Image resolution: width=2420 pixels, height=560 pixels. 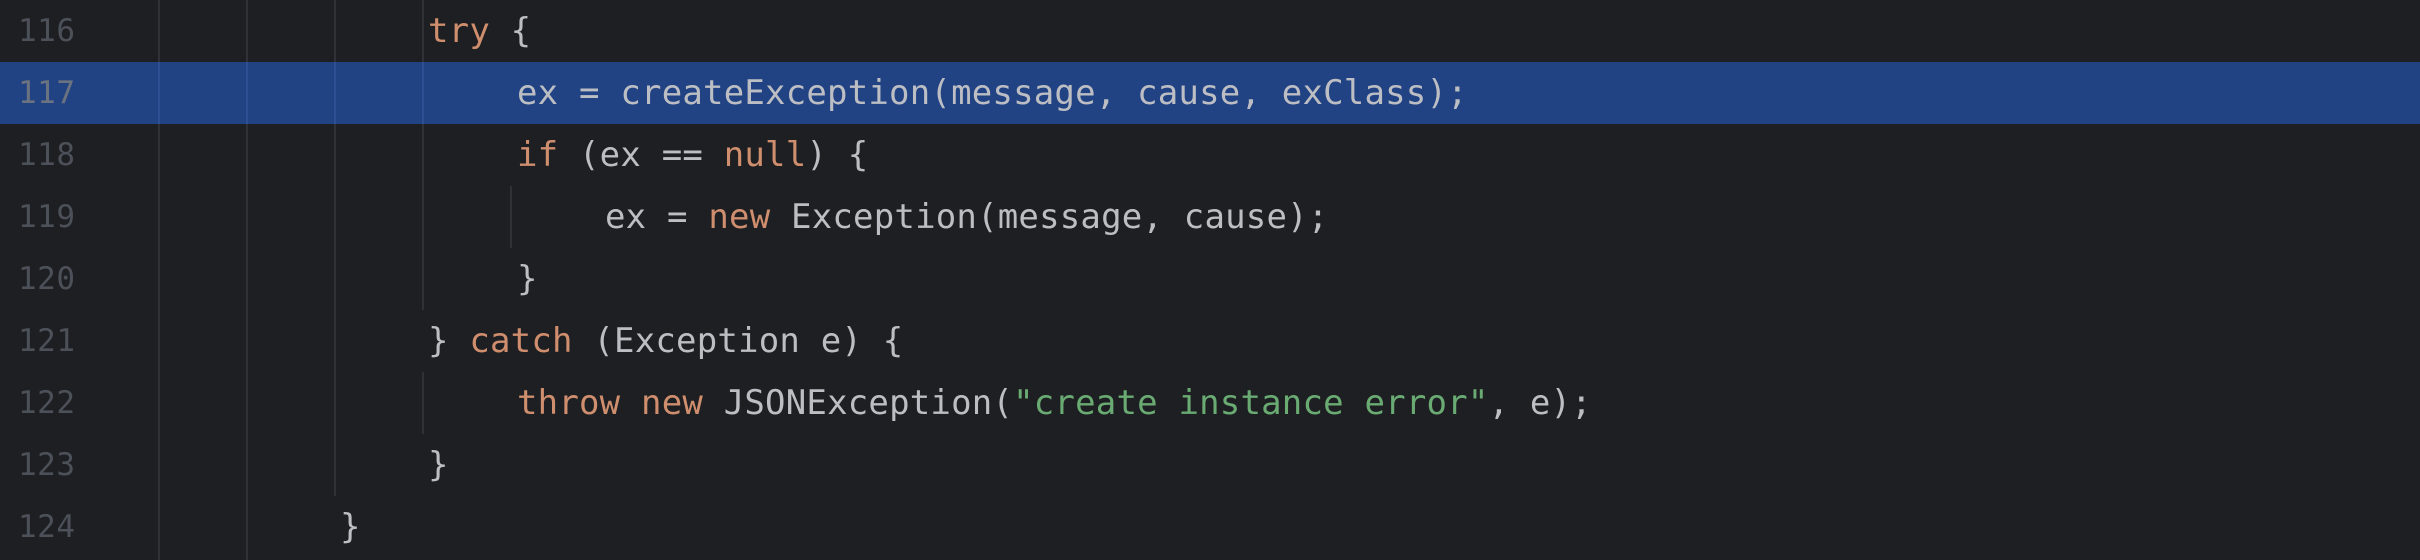 I want to click on code-text: } catch (Exception e) {, so click(x=665, y=341).